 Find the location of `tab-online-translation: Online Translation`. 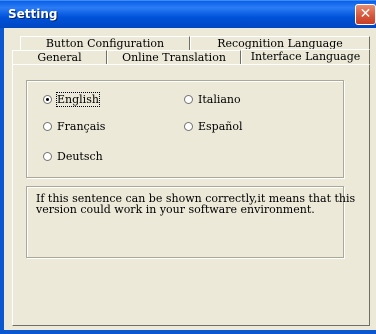

tab-online-translation: Online Translation is located at coordinates (174, 57).